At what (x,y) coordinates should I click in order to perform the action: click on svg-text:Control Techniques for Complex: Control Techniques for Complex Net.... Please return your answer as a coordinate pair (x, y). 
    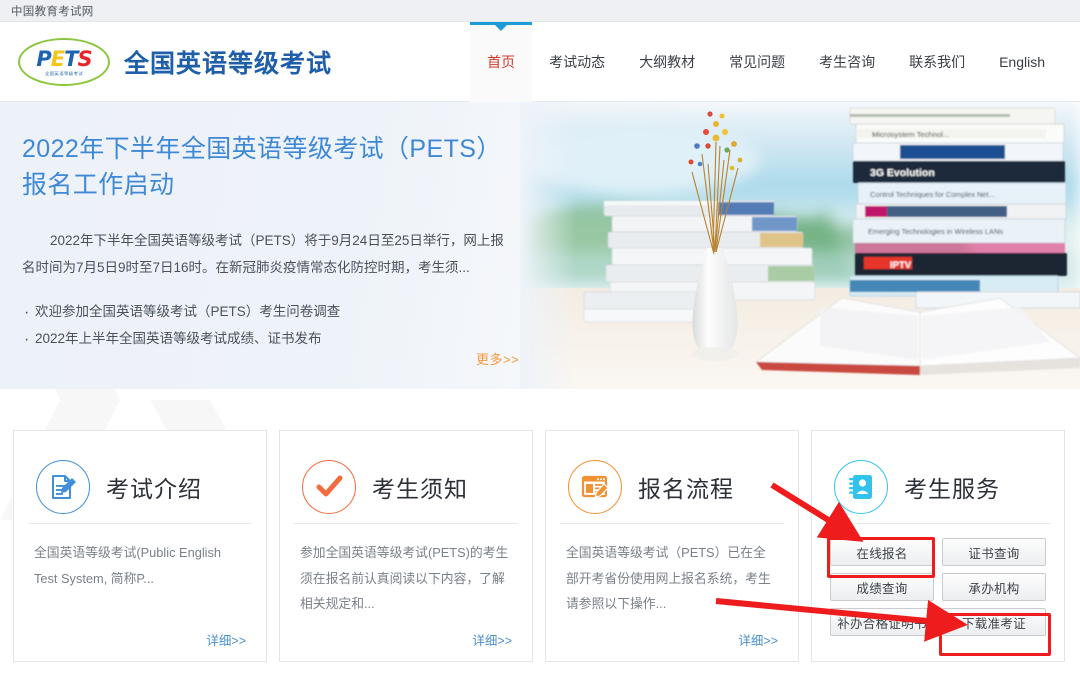
    Looking at the image, I should click on (932, 194).